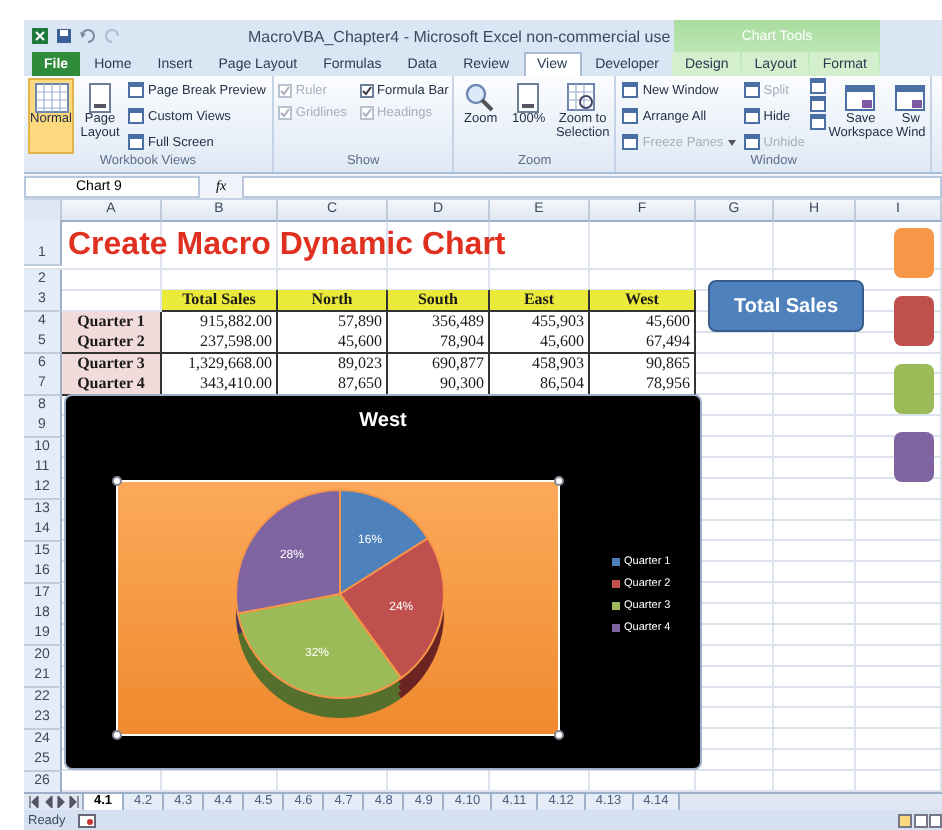 The height and width of the screenshot is (830, 942). Describe the element at coordinates (643, 385) in the screenshot. I see `table-cell: 78,956` at that location.